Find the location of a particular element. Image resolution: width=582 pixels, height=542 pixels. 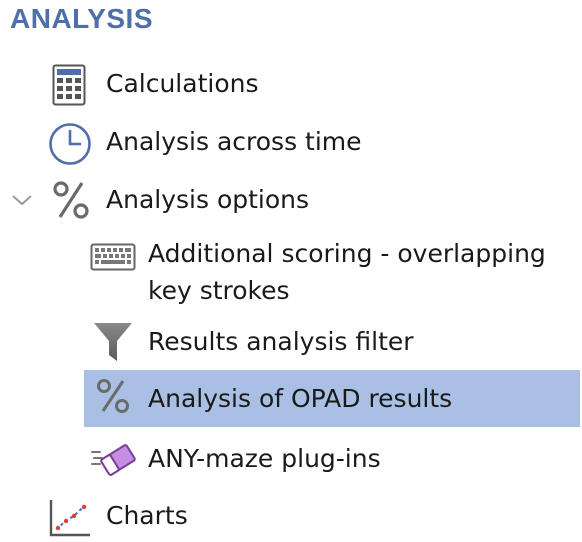

tree-item-calculations: Calculations is located at coordinates (291, 85).